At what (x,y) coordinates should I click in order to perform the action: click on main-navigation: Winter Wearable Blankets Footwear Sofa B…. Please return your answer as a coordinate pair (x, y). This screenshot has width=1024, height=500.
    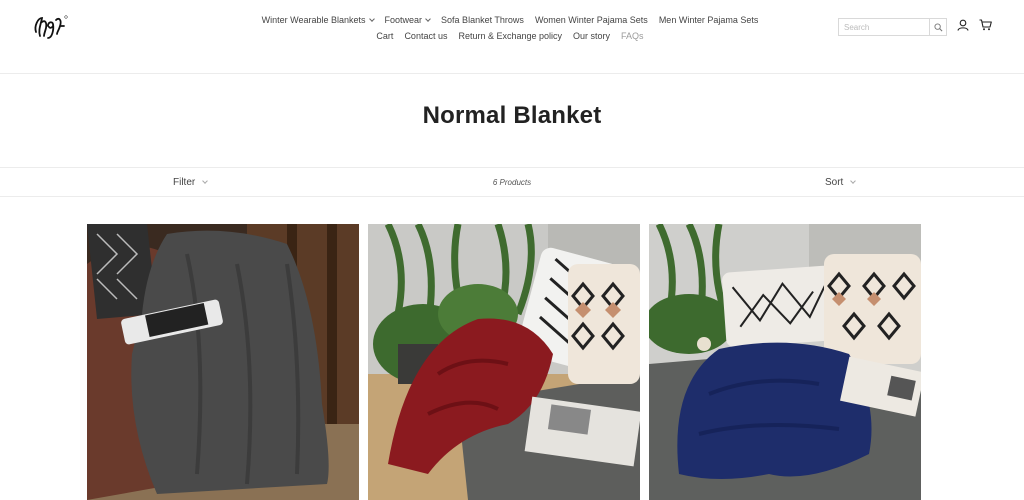
    Looking at the image, I should click on (510, 28).